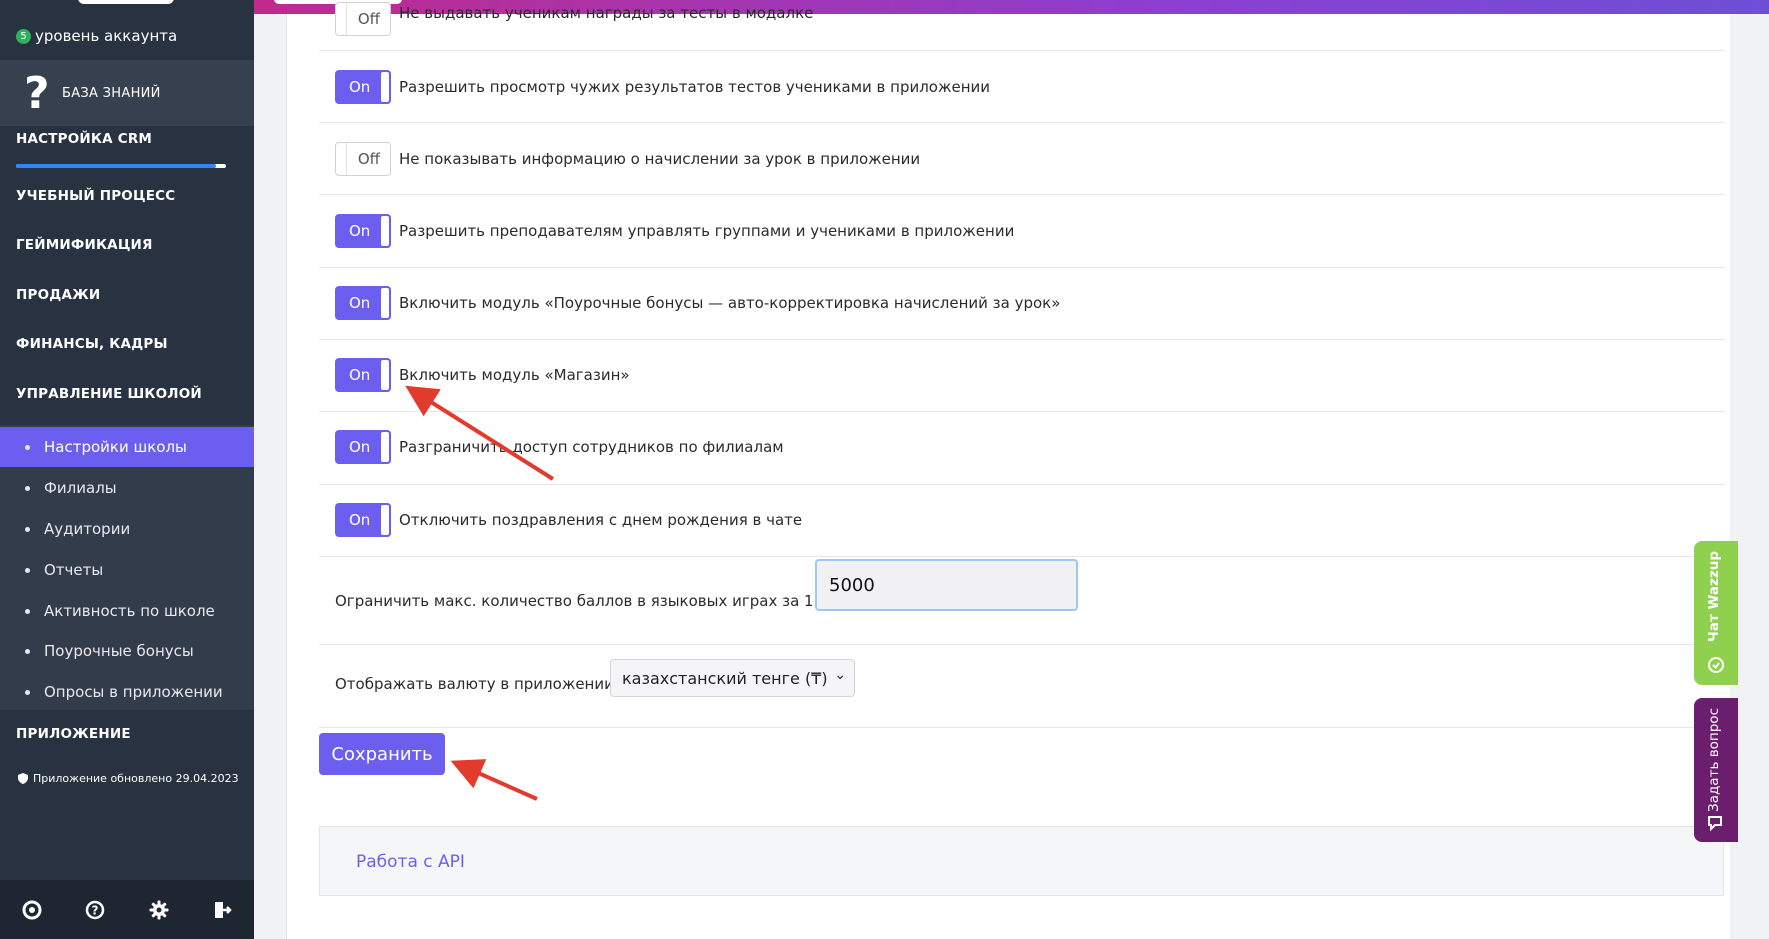 This screenshot has height=939, width=1769. I want to click on arrow-to-shop-toggle, so click(480, 433).